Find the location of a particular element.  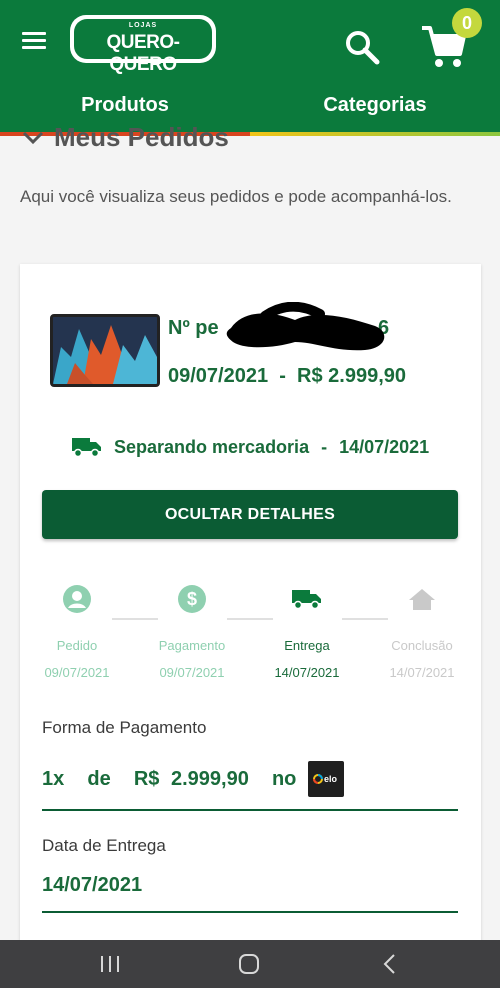

order-progress: Pedido 09/07/2021 $ Pagamento 09/07/2021 is located at coordinates (250, 632).